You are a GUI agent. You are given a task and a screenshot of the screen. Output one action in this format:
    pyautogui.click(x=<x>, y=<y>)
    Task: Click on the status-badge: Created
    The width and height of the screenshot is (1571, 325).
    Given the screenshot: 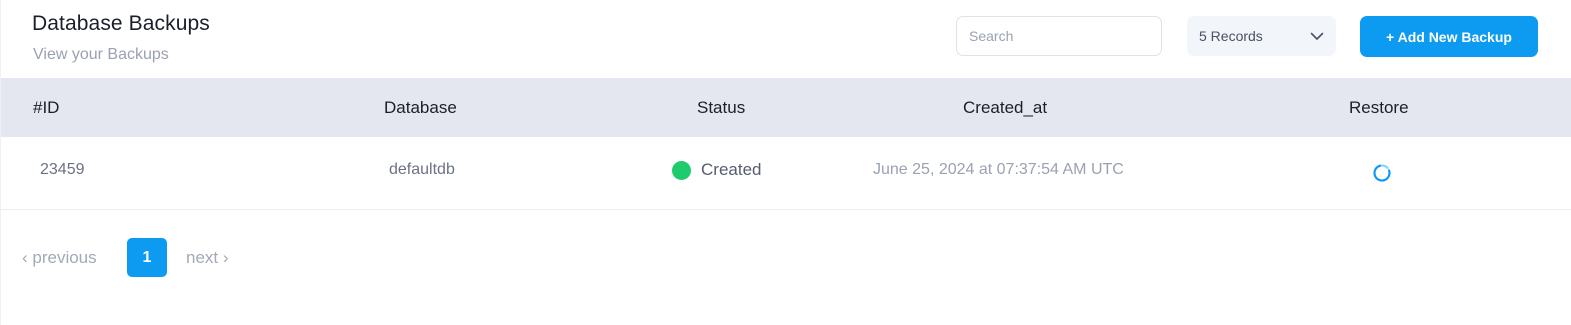 What is the action you would take?
    pyautogui.click(x=731, y=169)
    